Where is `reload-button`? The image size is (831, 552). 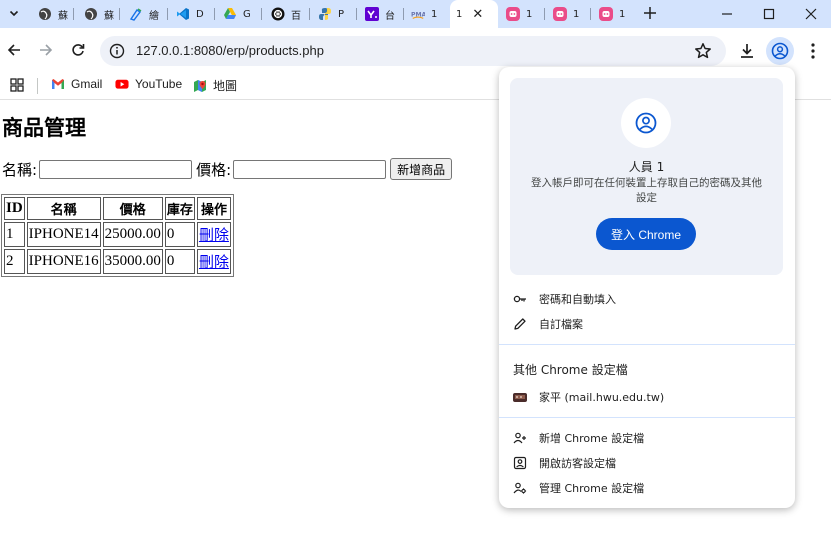 reload-button is located at coordinates (78, 50).